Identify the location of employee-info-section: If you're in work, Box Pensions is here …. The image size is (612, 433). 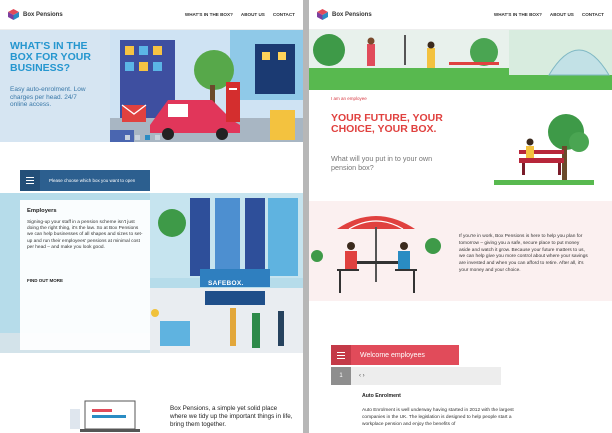
(460, 251).